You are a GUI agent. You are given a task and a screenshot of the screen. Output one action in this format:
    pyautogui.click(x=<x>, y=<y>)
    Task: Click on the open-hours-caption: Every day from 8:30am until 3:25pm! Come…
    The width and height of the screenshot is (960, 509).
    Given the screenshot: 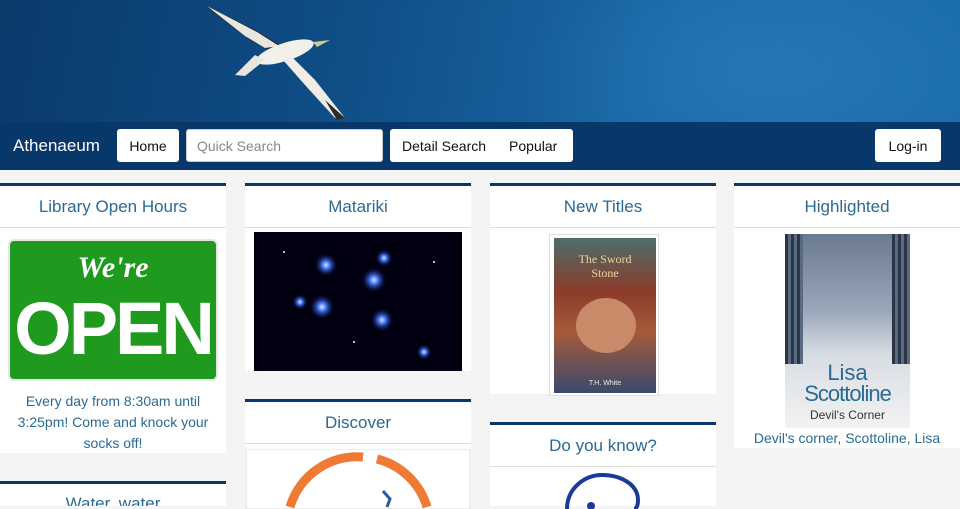 What is the action you would take?
    pyautogui.click(x=113, y=422)
    